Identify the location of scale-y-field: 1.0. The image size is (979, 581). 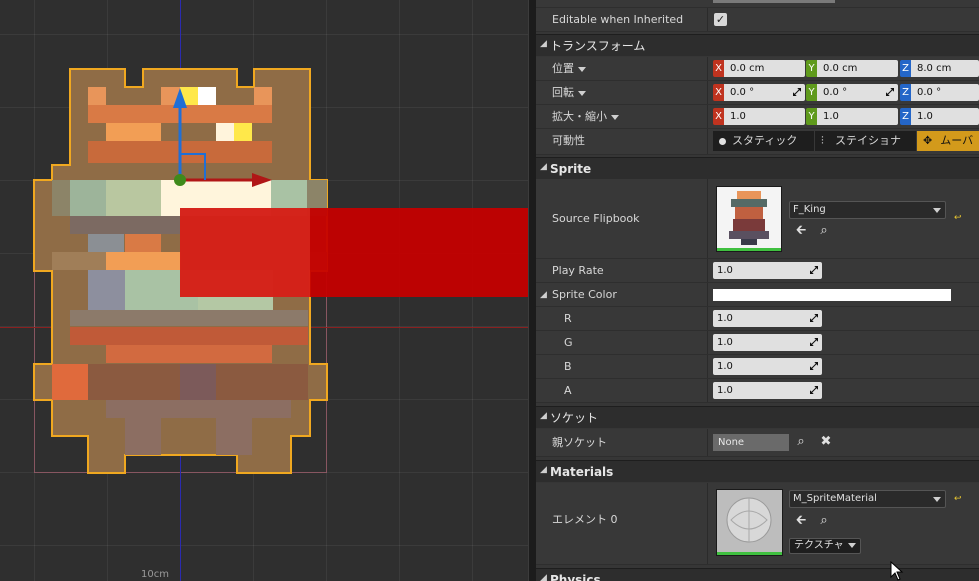
(857, 116).